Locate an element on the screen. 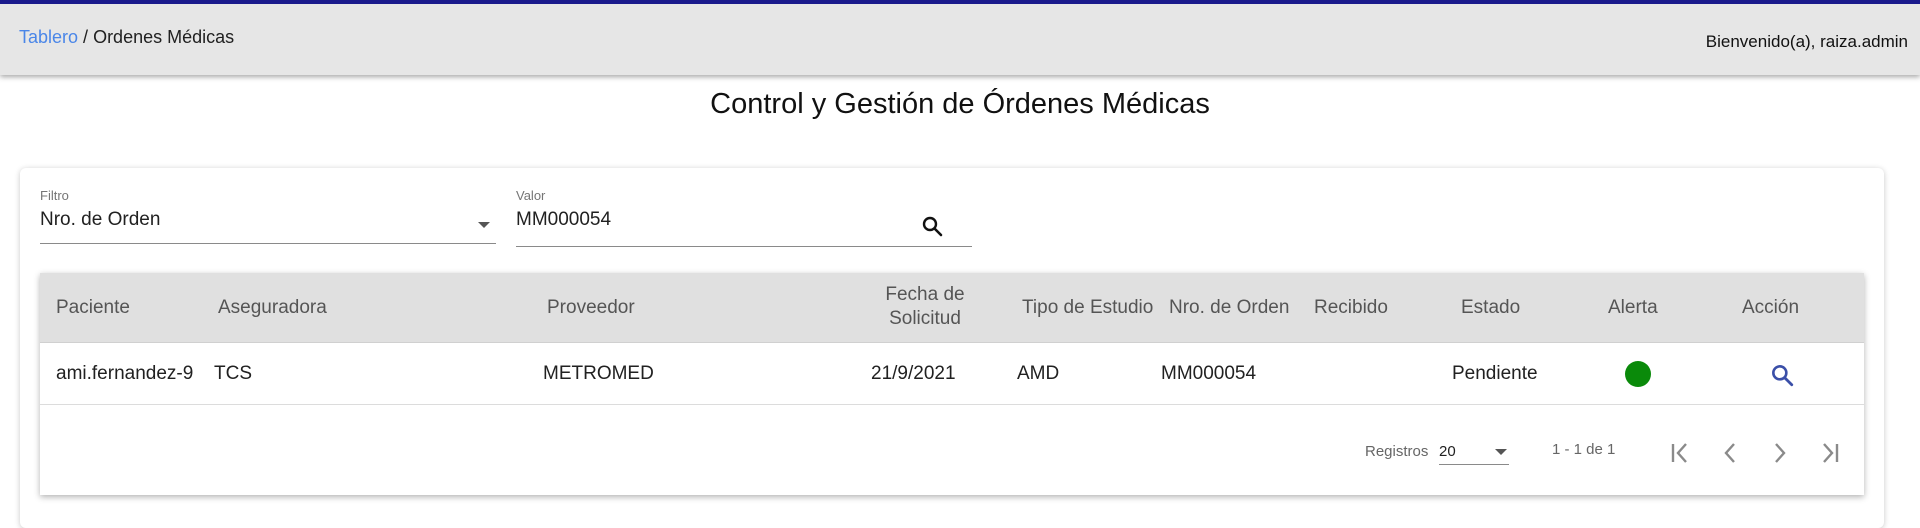 This screenshot has height=528, width=1920. previous-page-icon is located at coordinates (1730, 453).